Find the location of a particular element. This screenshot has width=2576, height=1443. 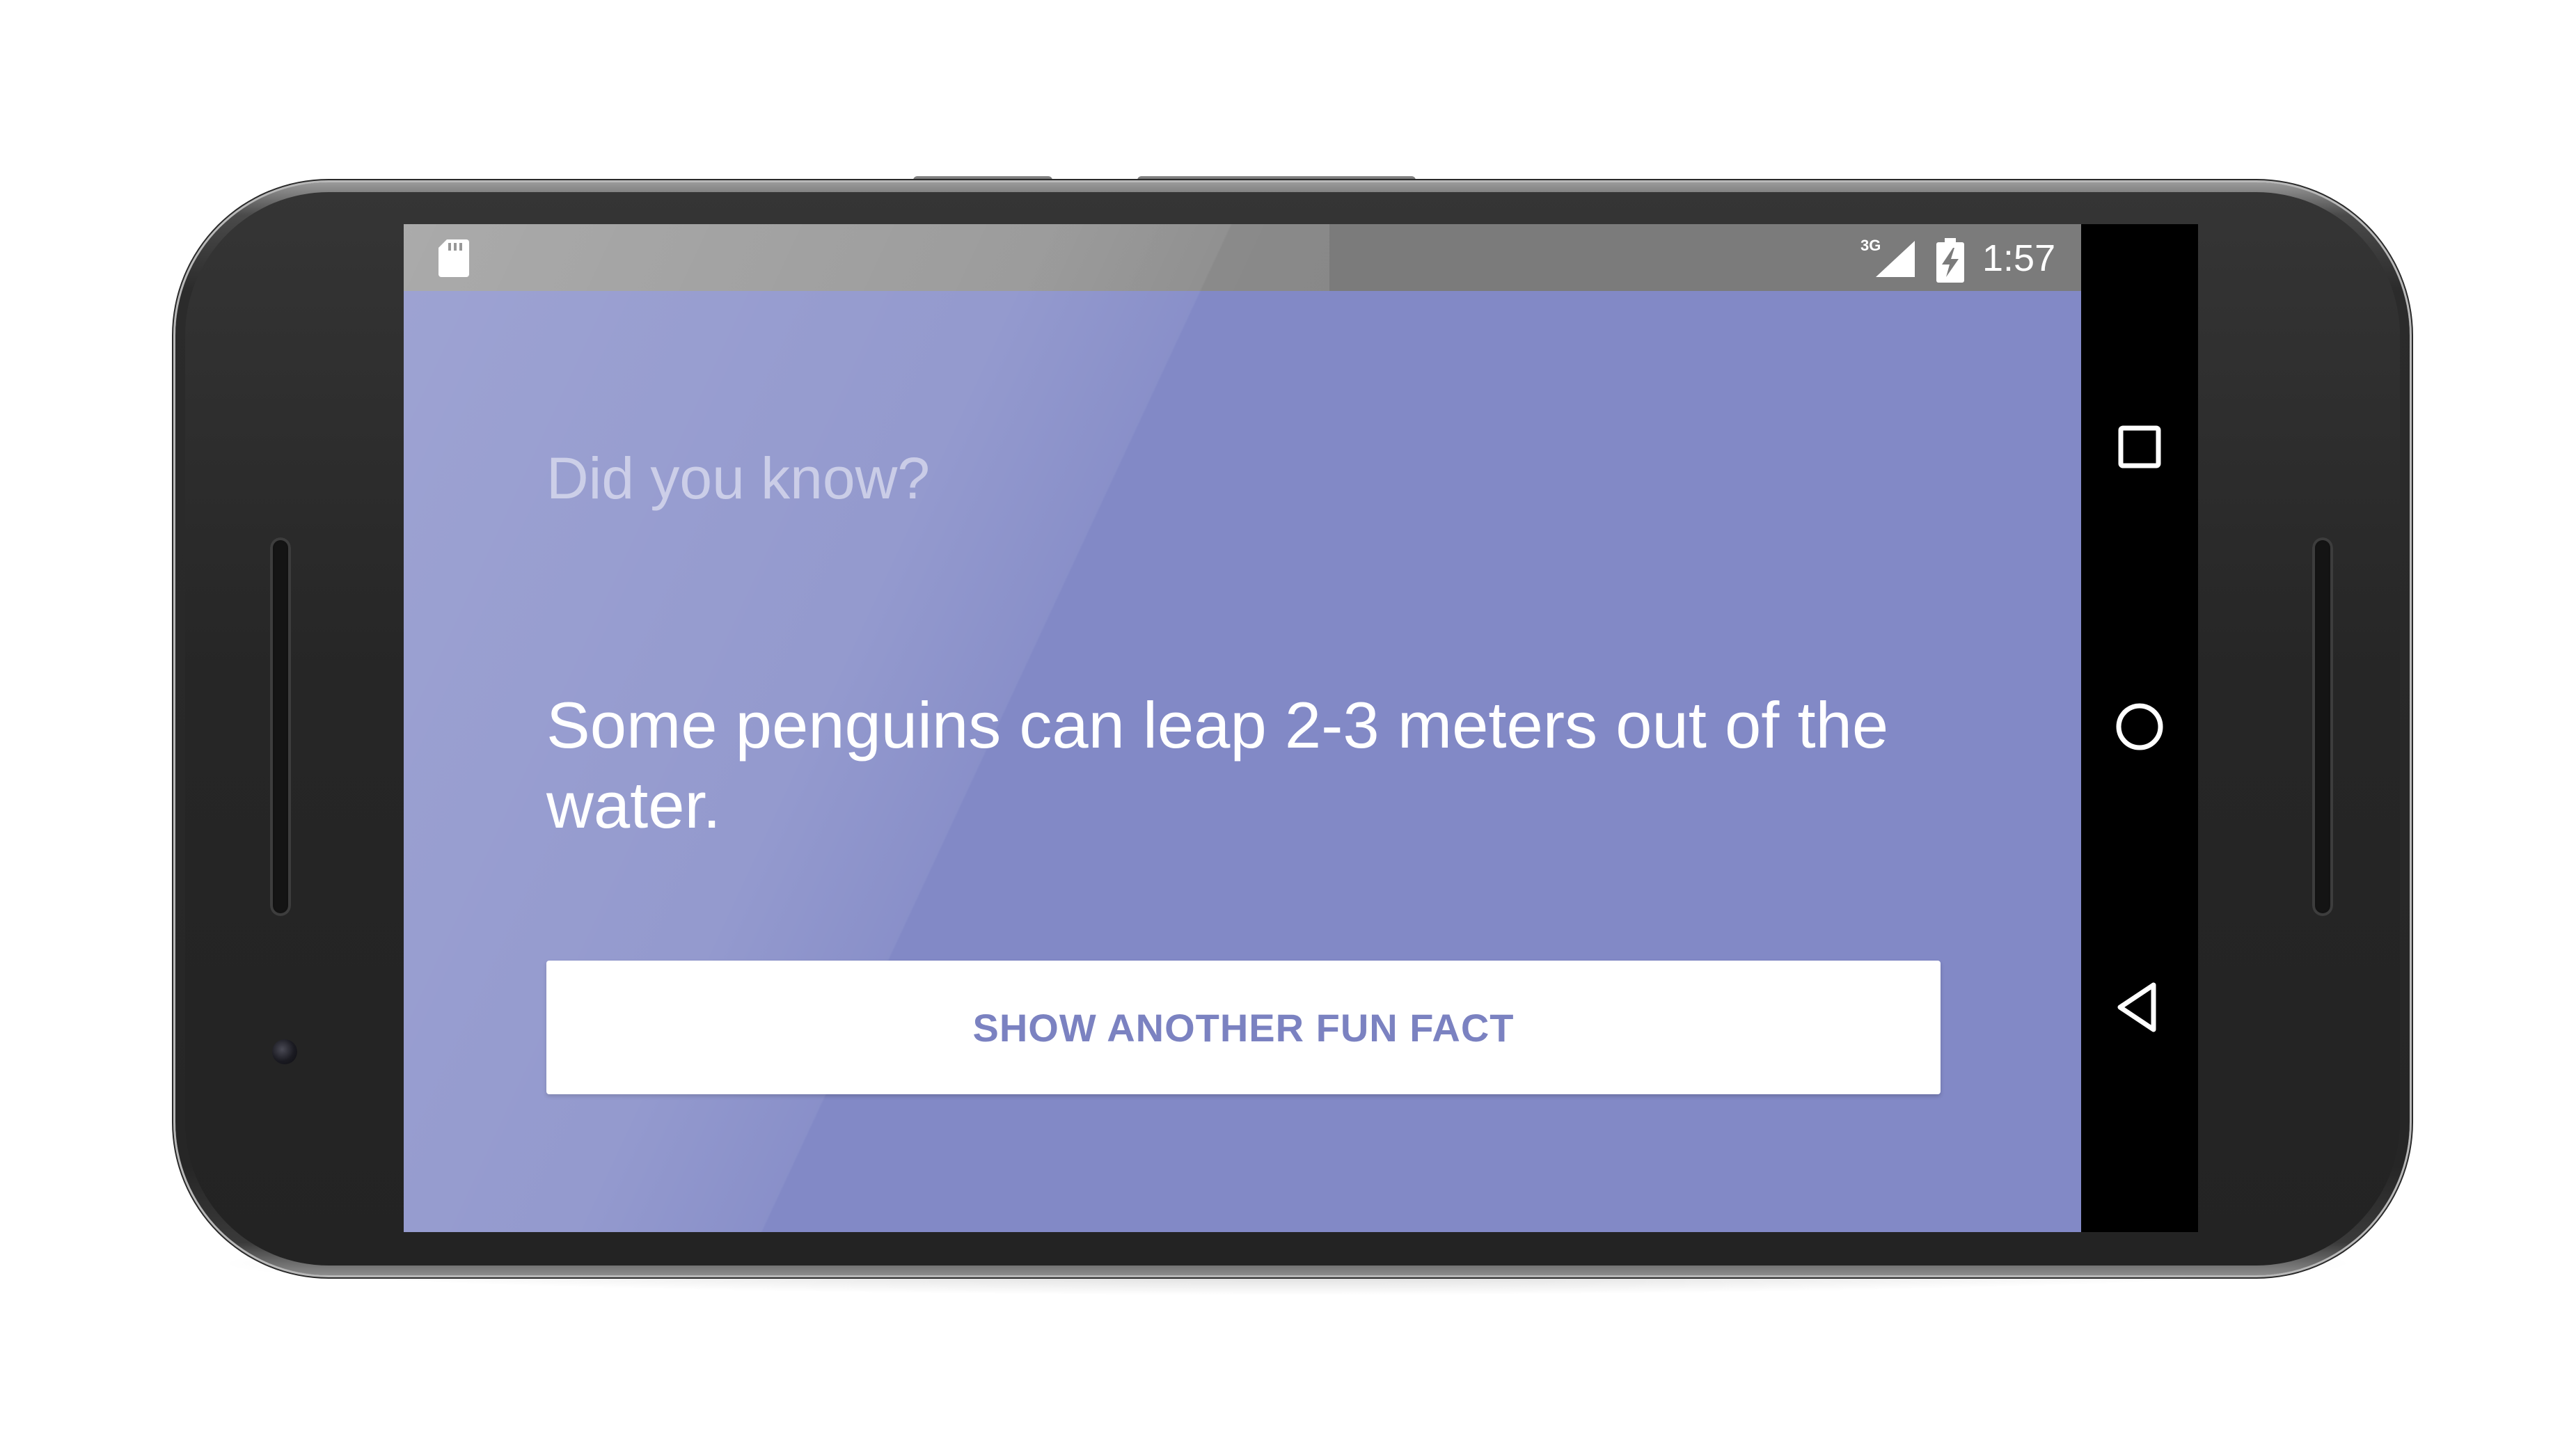

home-circle-icon is located at coordinates (2139, 727).